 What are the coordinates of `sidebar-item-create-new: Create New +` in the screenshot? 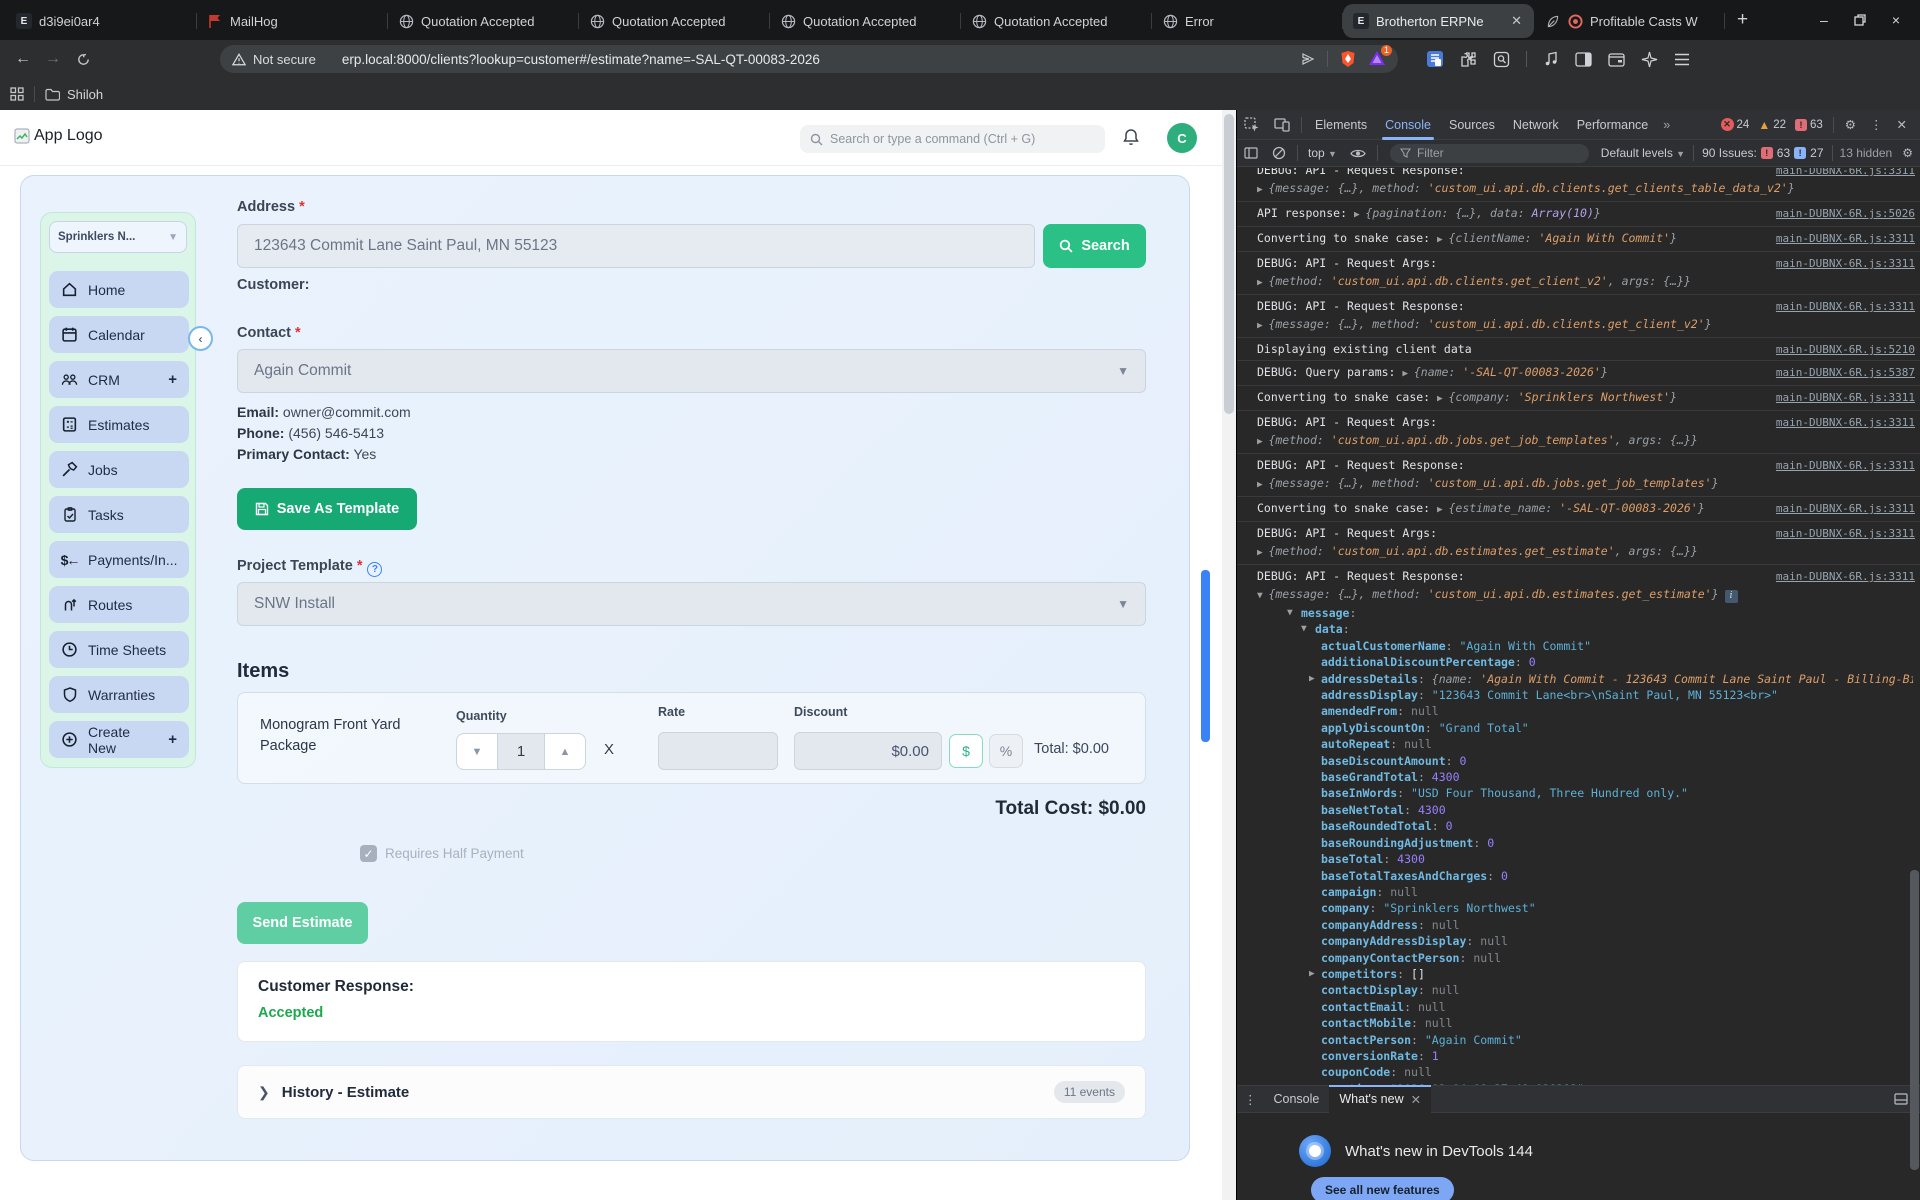 It's located at (119, 739).